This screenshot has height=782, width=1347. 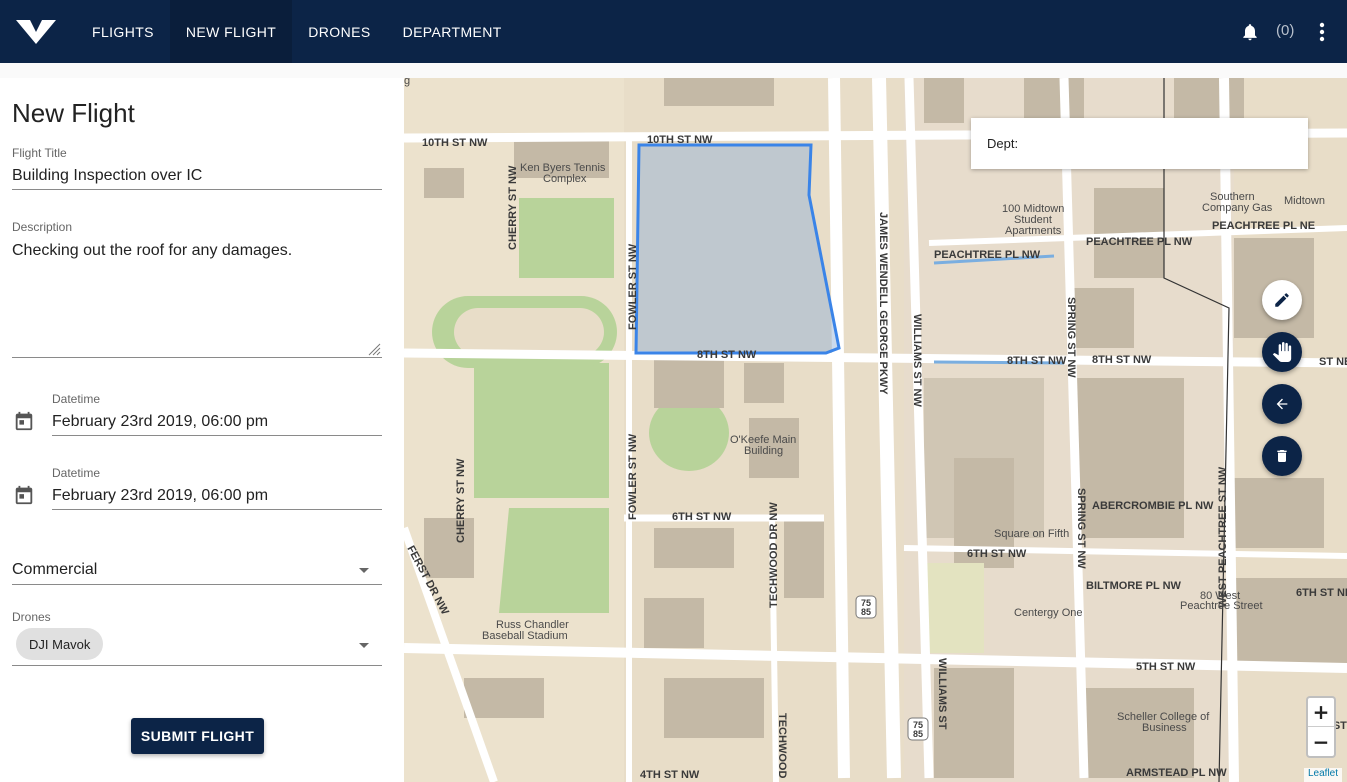 I want to click on svg-text: Square on Fifth, so click(x=1031, y=534).